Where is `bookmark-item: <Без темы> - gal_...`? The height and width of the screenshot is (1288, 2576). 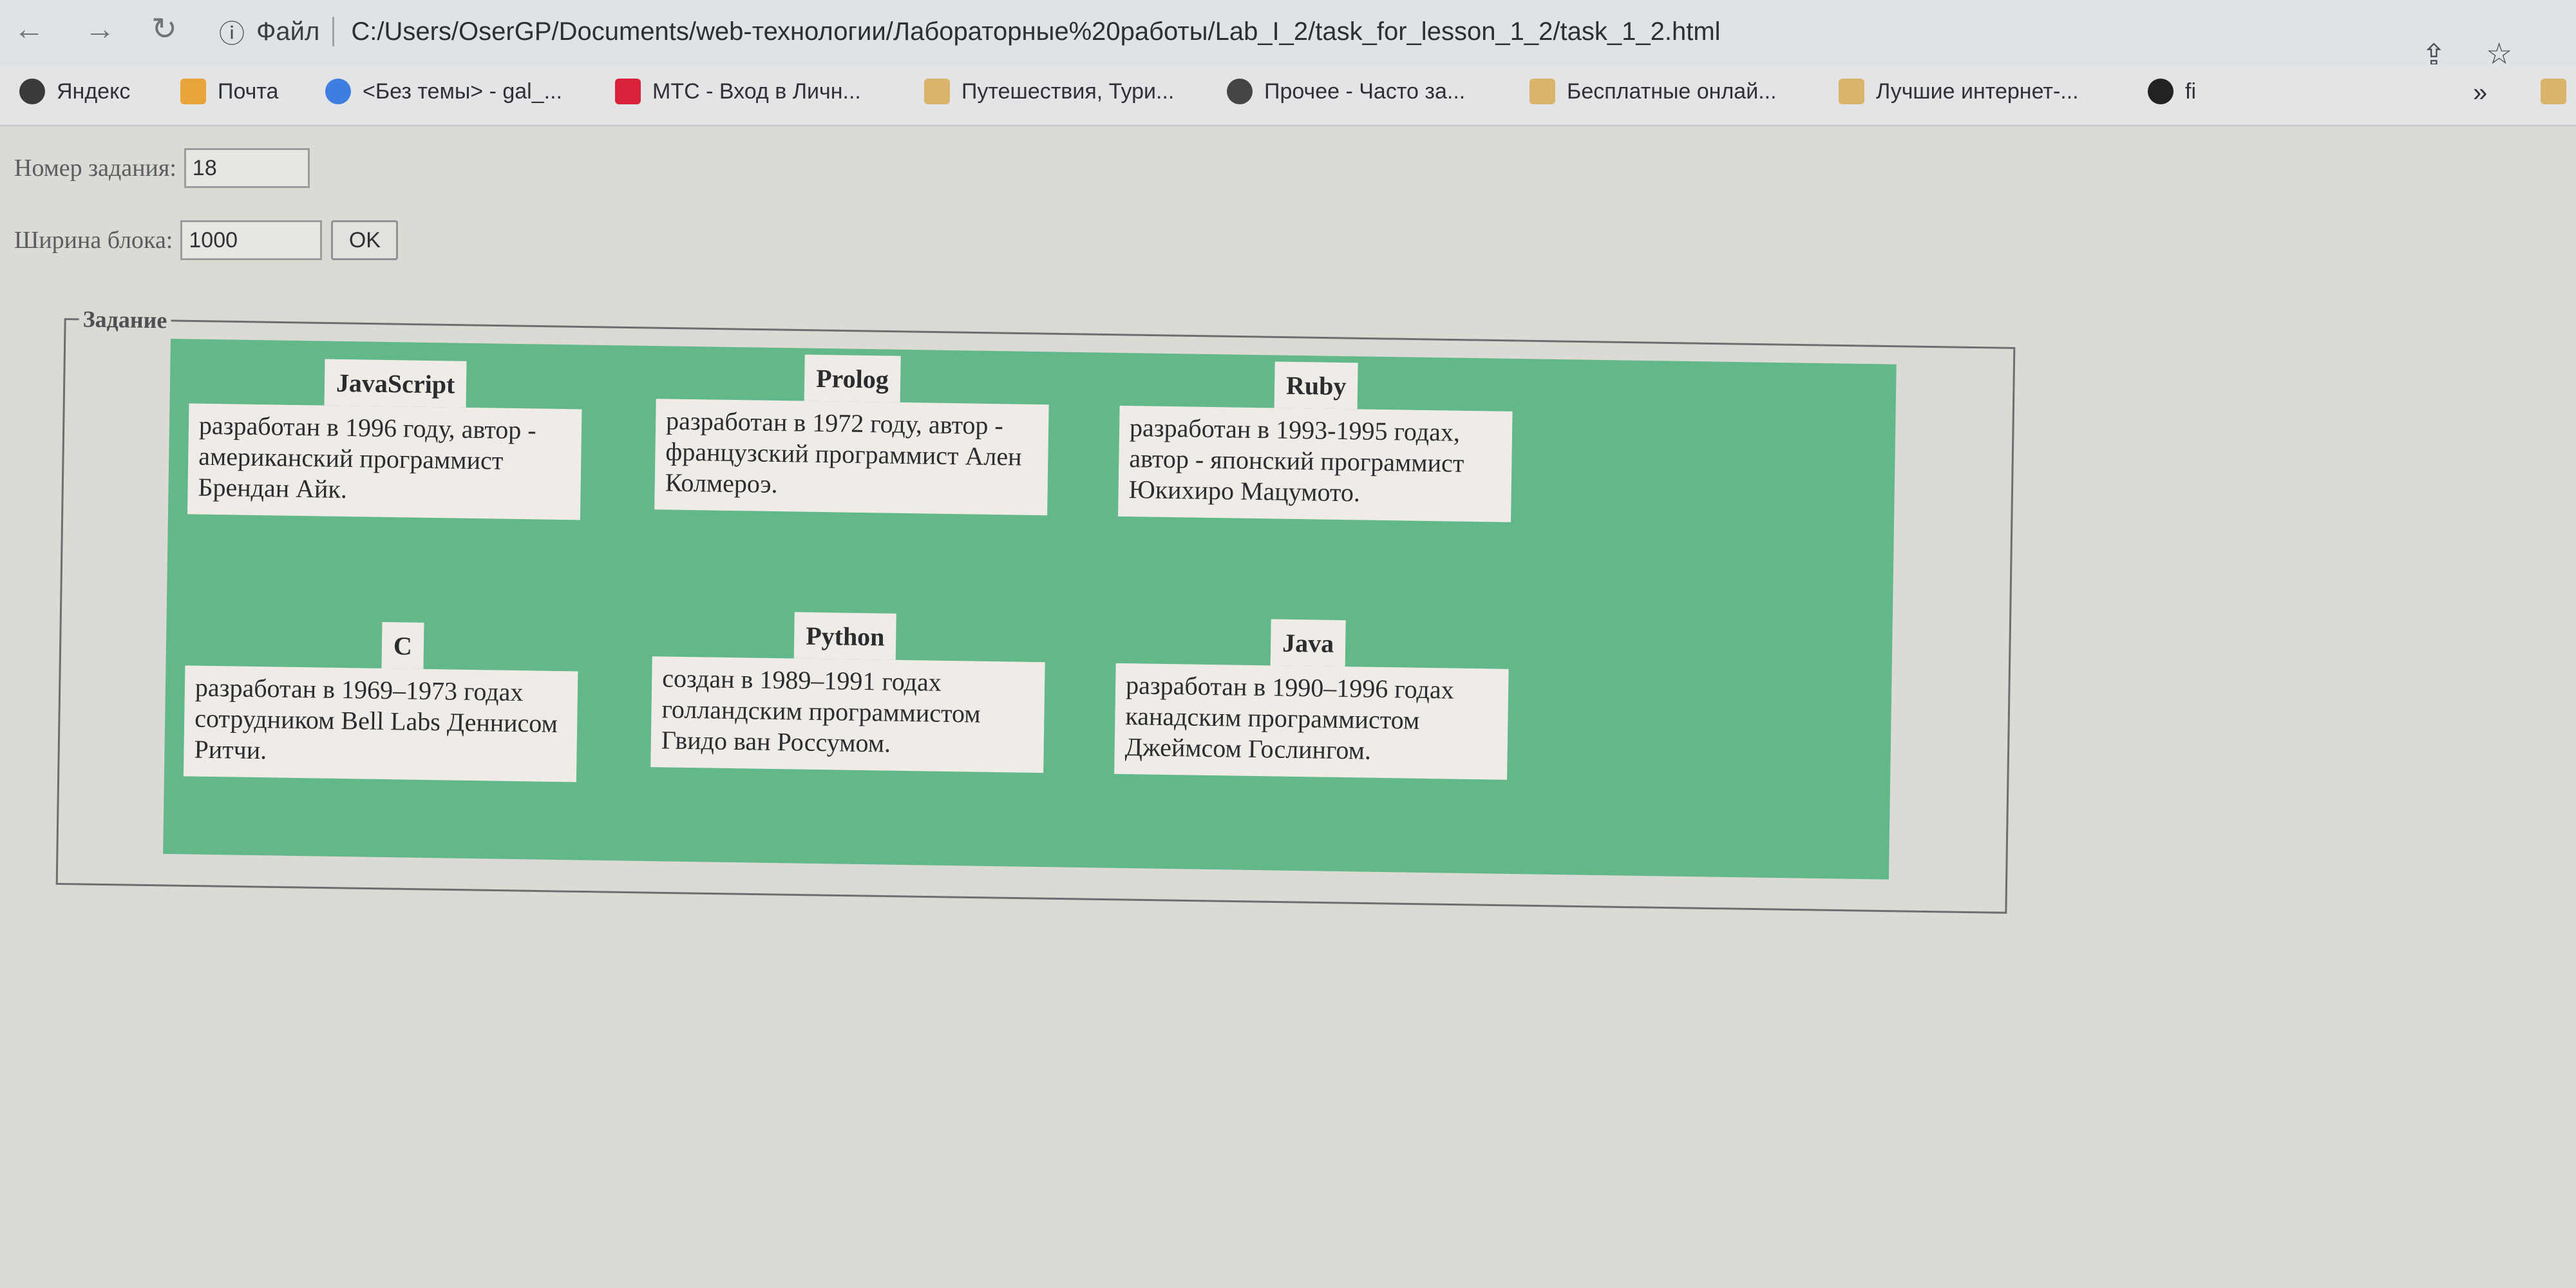
bookmark-item: <Без темы> - gal_... is located at coordinates (444, 92).